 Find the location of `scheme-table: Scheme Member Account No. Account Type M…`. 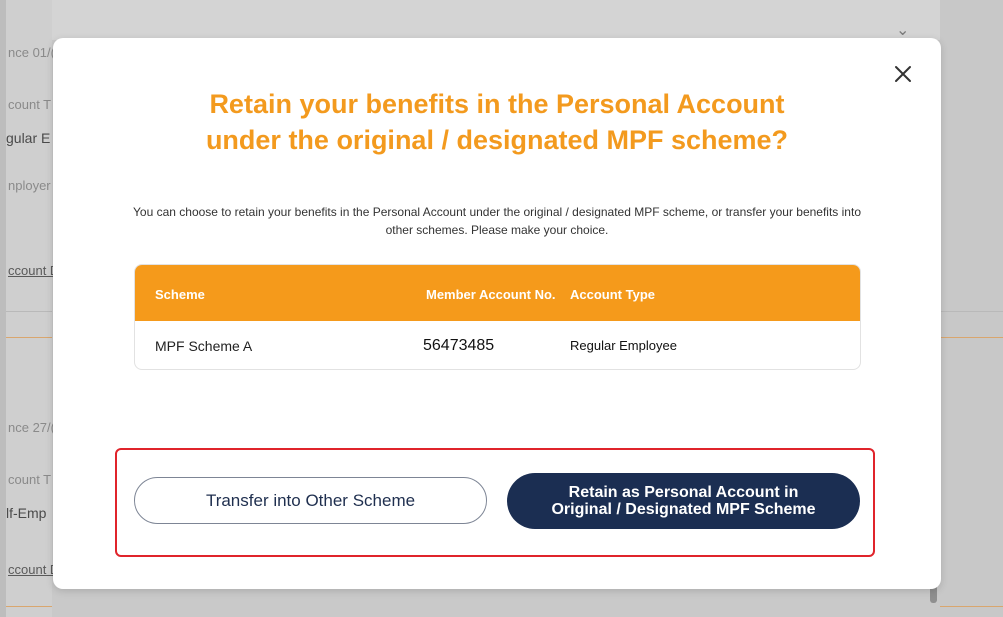

scheme-table: Scheme Member Account No. Account Type M… is located at coordinates (497, 317).